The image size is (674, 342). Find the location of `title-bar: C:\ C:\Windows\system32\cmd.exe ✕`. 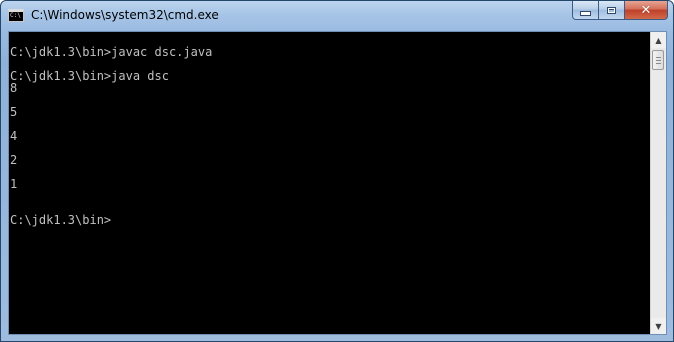

title-bar: C:\ C:\Windows\system32\cmd.exe ✕ is located at coordinates (337, 15).